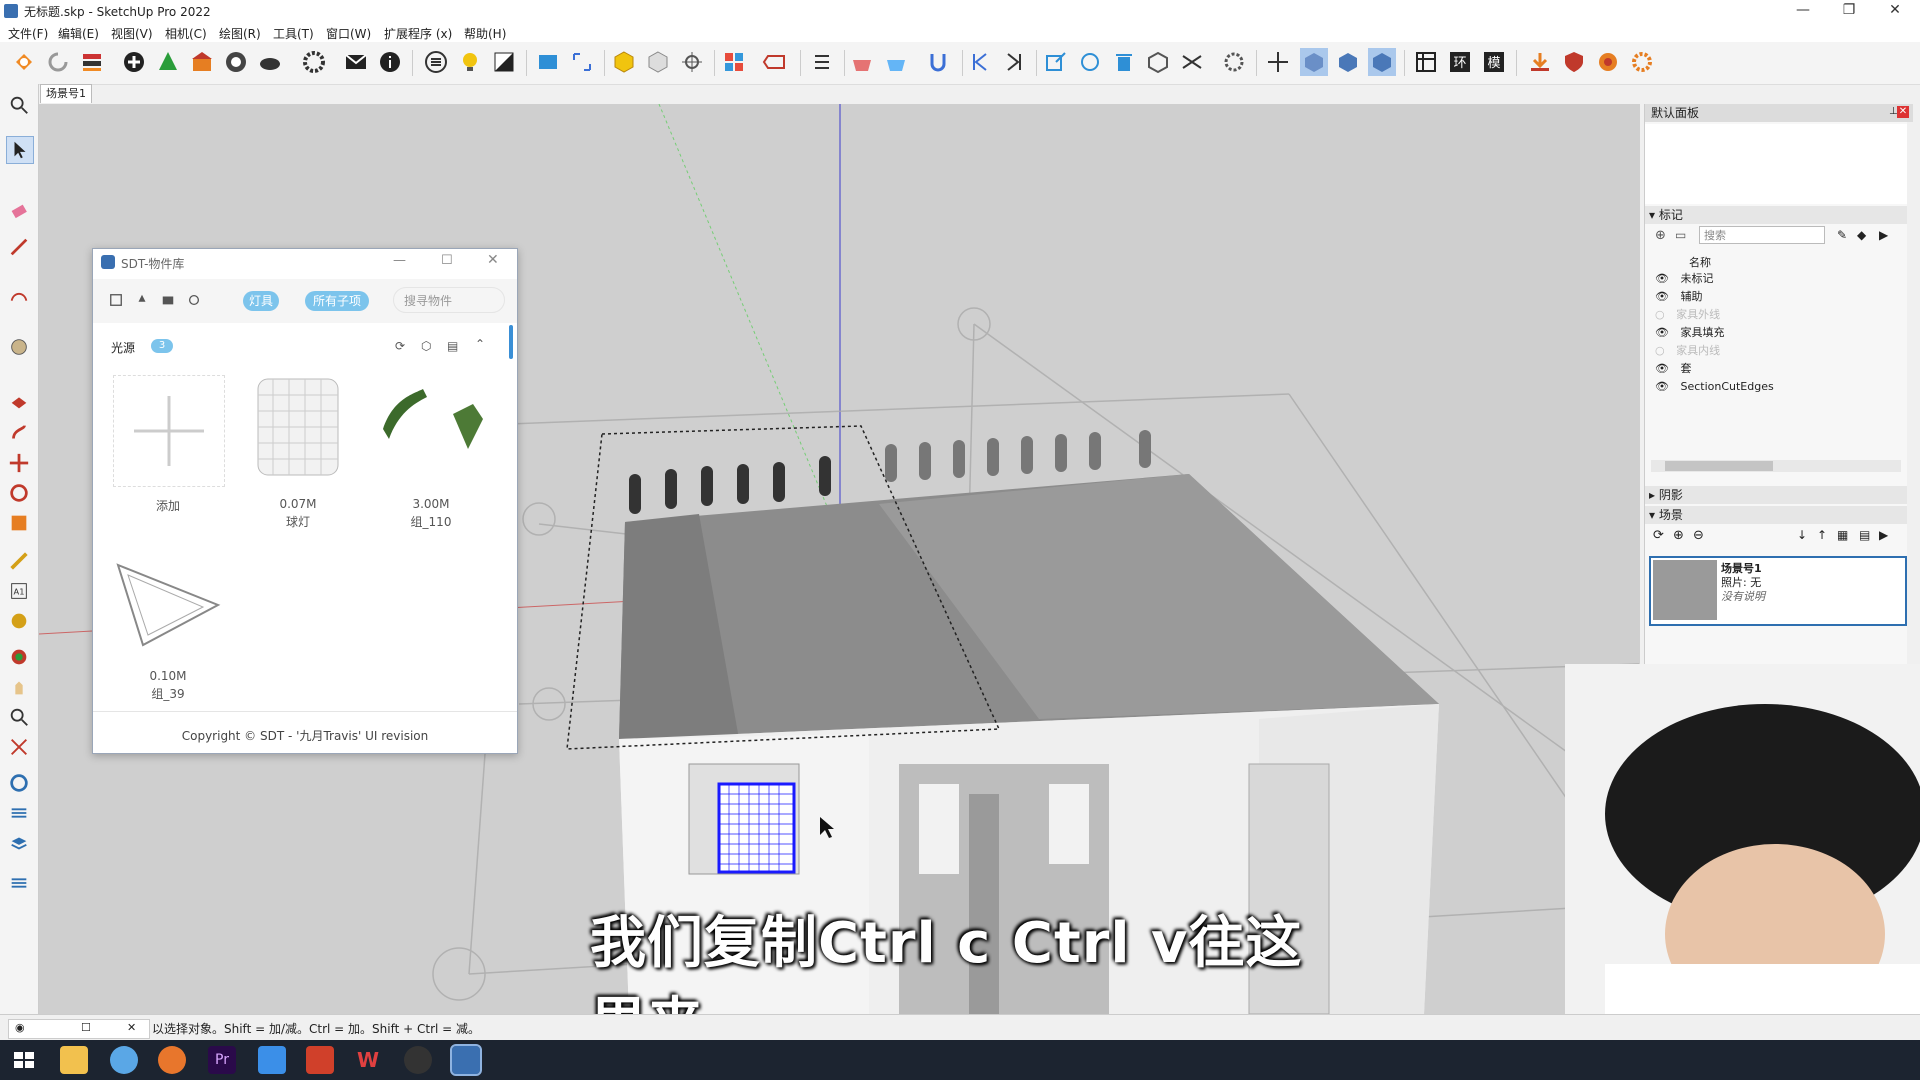 Image resolution: width=1920 pixels, height=1080 pixels. I want to click on menu-extensions: 扩展程序 (x), so click(418, 33).